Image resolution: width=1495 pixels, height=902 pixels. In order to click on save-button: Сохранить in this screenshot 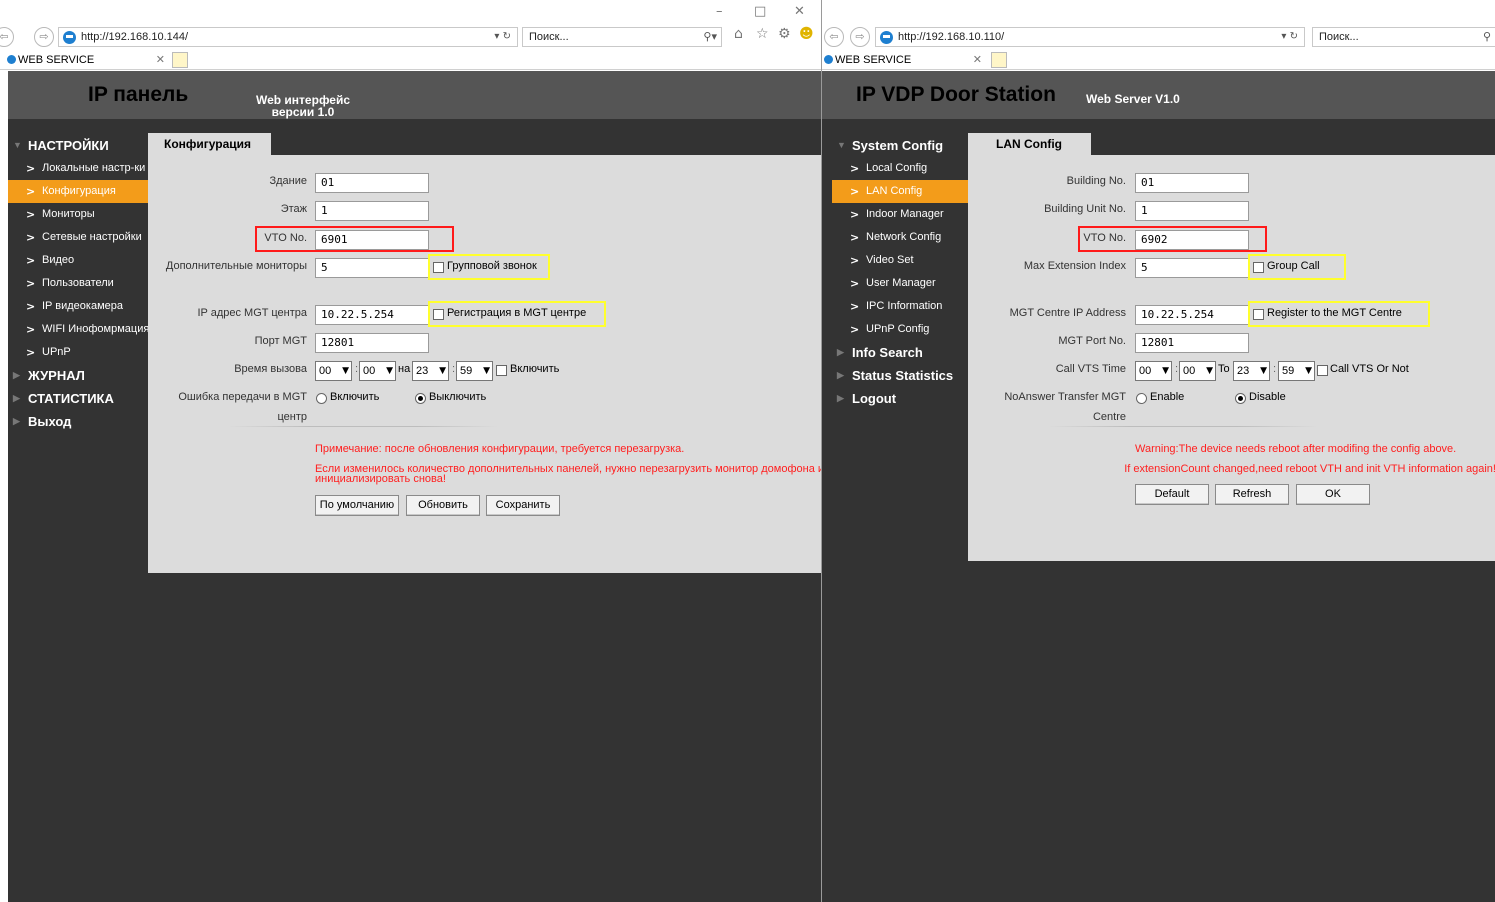, I will do `click(523, 505)`.